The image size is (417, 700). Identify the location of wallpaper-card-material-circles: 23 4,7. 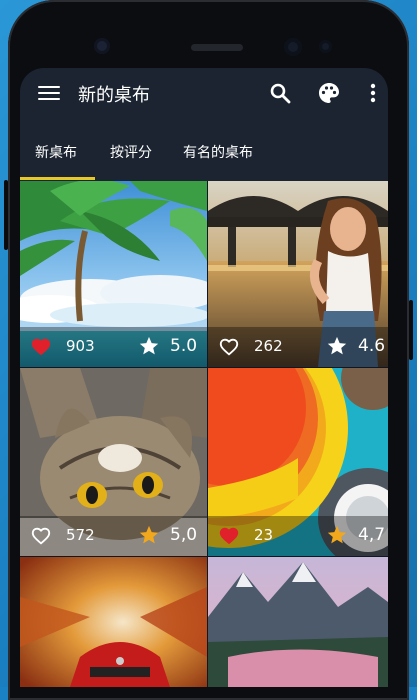
(298, 462).